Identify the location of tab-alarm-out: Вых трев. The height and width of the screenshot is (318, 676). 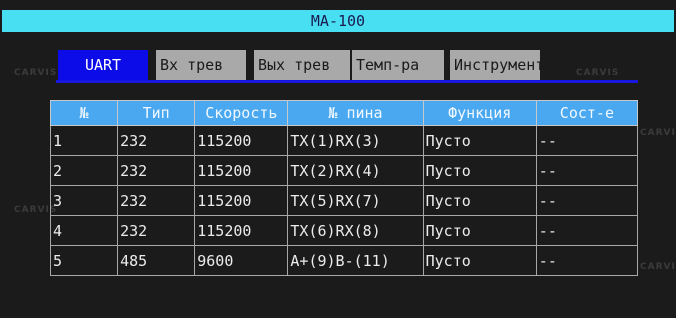
(302, 65).